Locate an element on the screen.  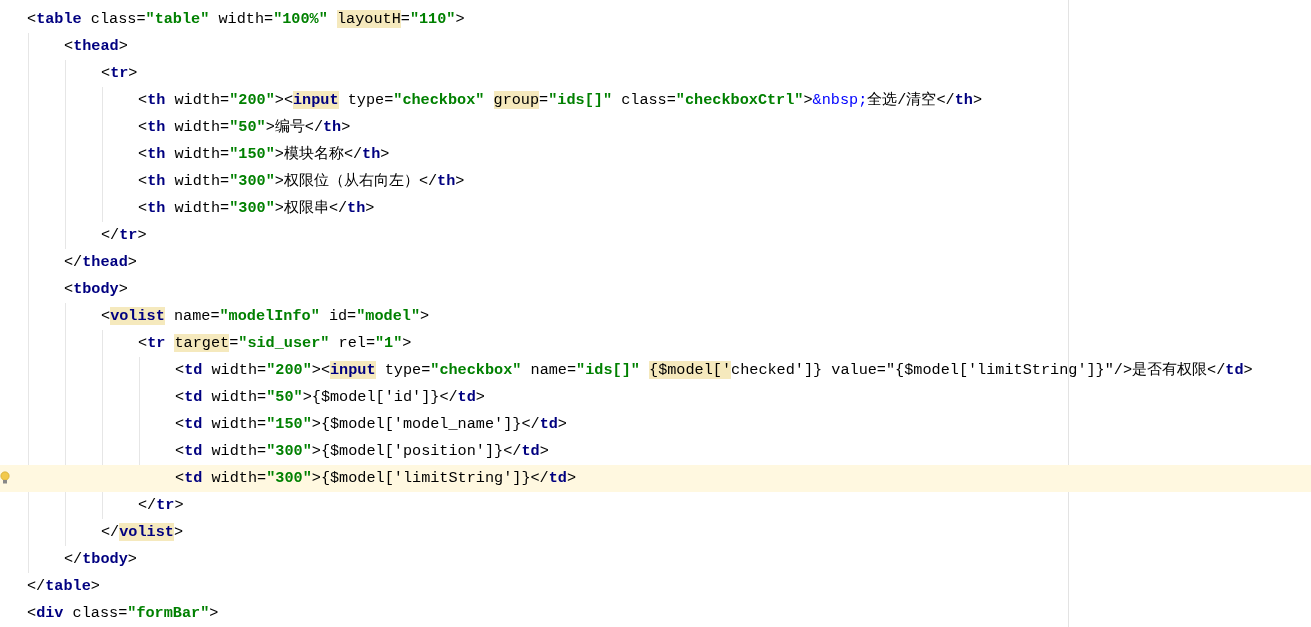
code-line: <volist name="modelInfo" id="model"> is located at coordinates (266, 316).